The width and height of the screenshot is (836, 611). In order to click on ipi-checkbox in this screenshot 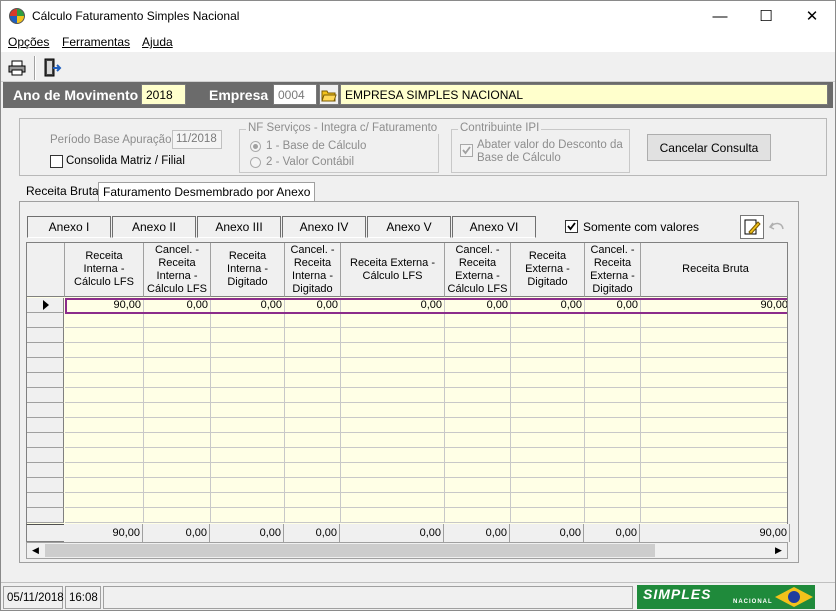, I will do `click(466, 150)`.